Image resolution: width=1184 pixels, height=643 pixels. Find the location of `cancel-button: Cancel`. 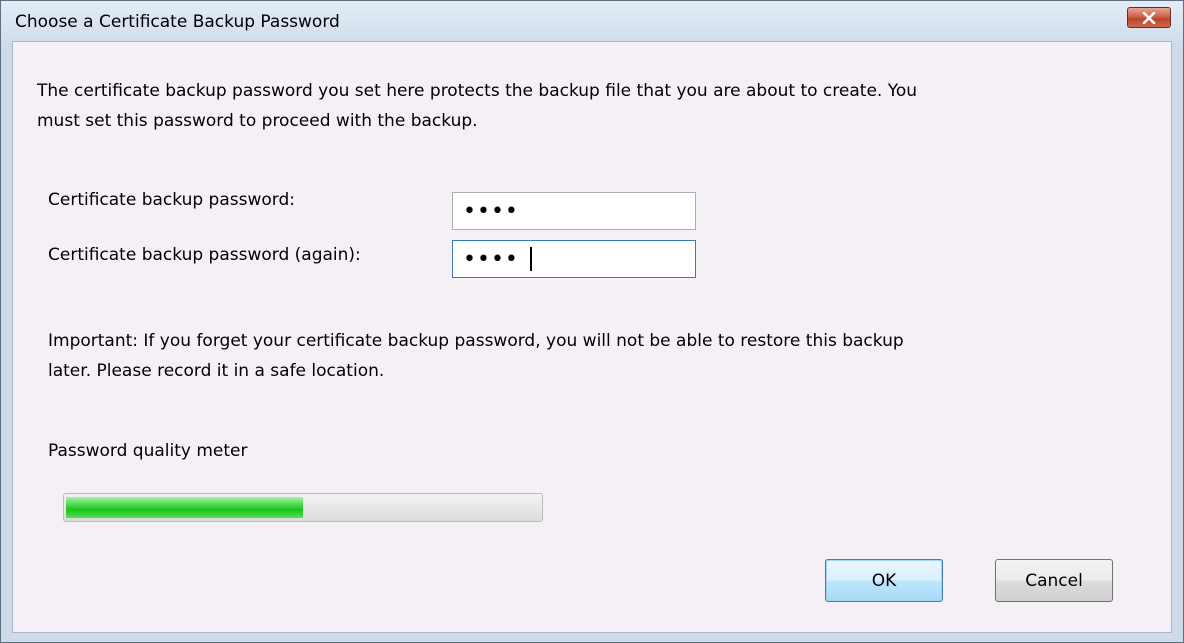

cancel-button: Cancel is located at coordinates (1054, 580).